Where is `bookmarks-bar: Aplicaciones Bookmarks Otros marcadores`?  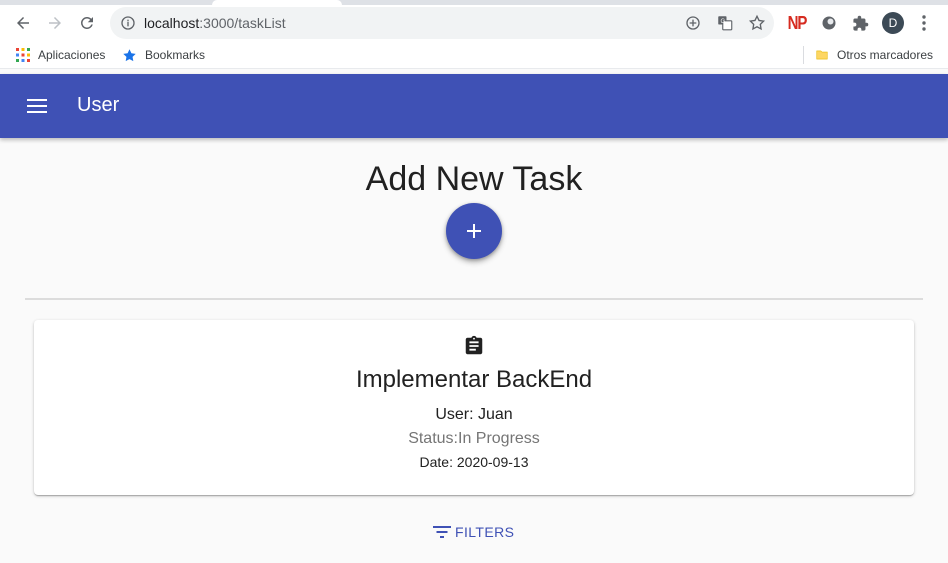 bookmarks-bar: Aplicaciones Bookmarks Otros marcadores is located at coordinates (474, 55).